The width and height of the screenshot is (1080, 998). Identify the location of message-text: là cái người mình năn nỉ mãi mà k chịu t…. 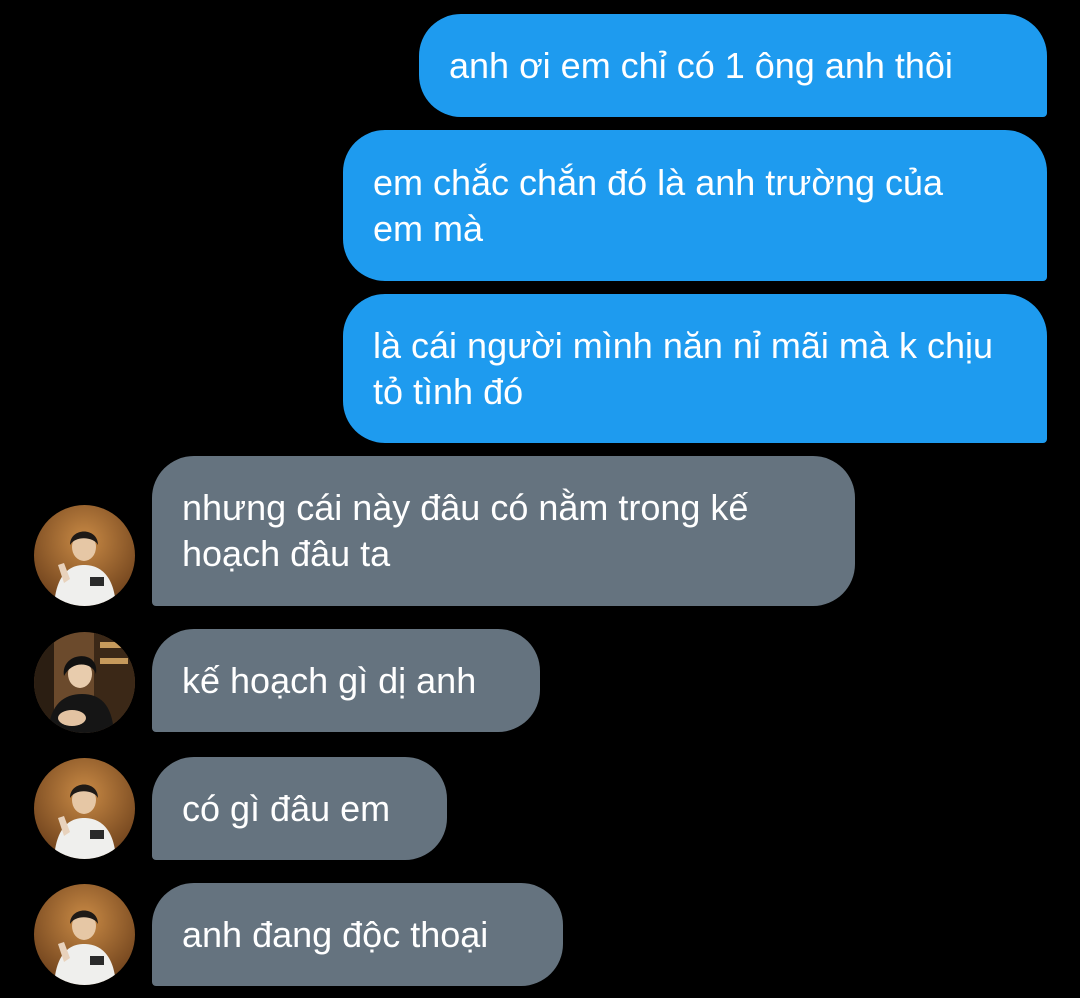
(683, 368).